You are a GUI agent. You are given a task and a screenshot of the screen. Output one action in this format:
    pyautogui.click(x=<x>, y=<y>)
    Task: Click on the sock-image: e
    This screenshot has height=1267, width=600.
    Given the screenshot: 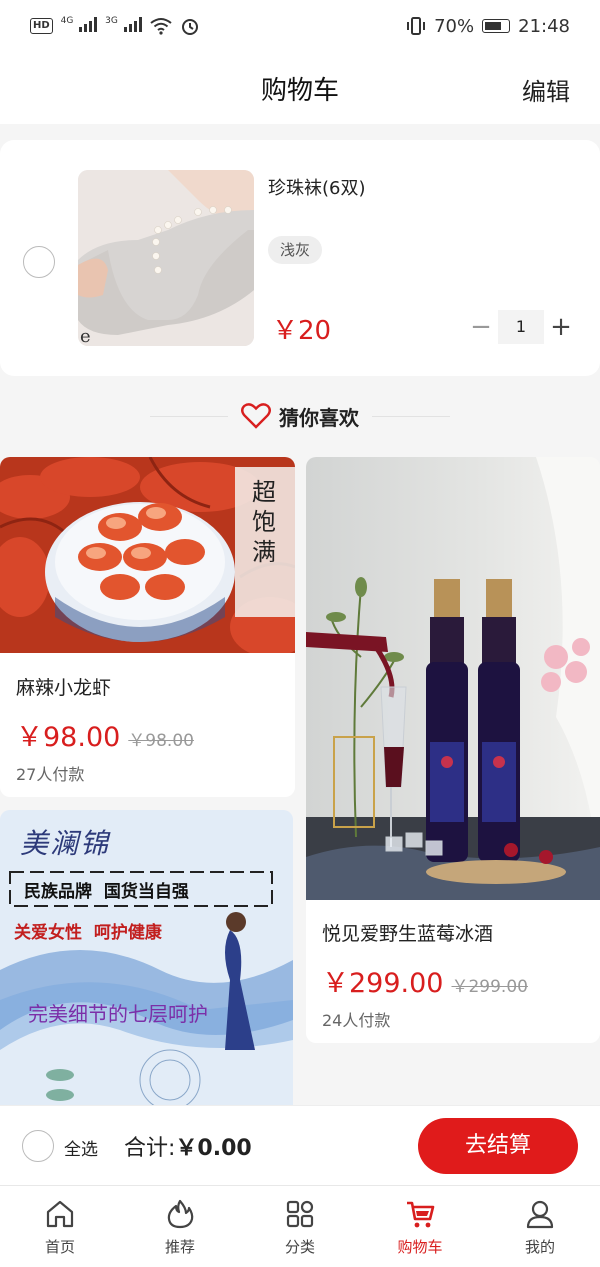 What is the action you would take?
    pyautogui.click(x=166, y=258)
    